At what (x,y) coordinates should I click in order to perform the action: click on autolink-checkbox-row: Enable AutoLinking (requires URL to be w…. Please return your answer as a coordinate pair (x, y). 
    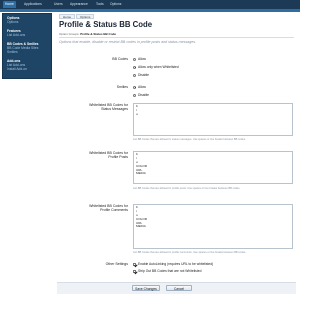
    Looking at the image, I should click on (173, 264).